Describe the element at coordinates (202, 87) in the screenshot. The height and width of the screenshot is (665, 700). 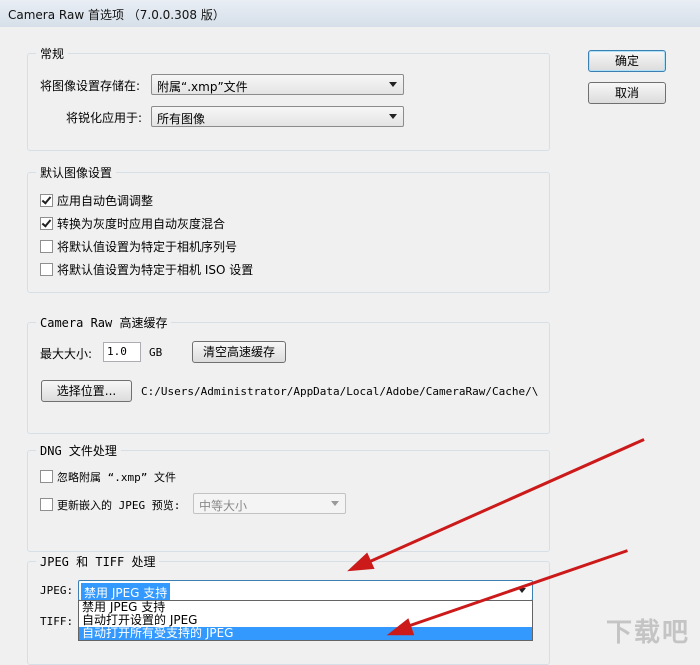
I see `save-settings-value: 附属“.xmp”文件` at that location.